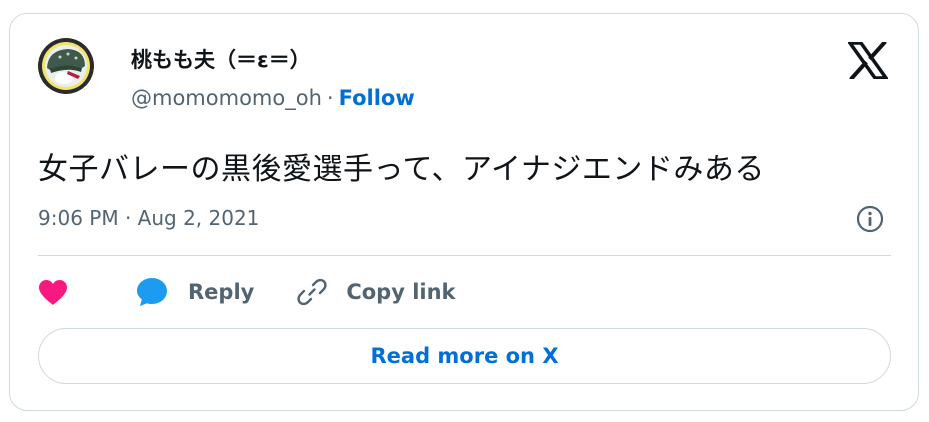 The image size is (929, 422). What do you see at coordinates (66, 66) in the screenshot?
I see `avatar` at bounding box center [66, 66].